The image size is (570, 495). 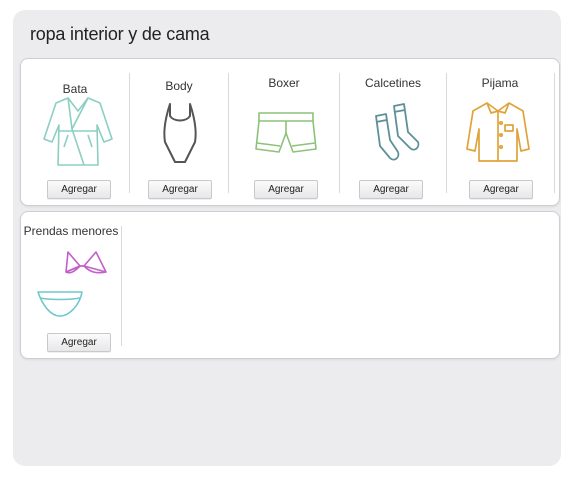 I want to click on bodysuit-icon, so click(x=180, y=133).